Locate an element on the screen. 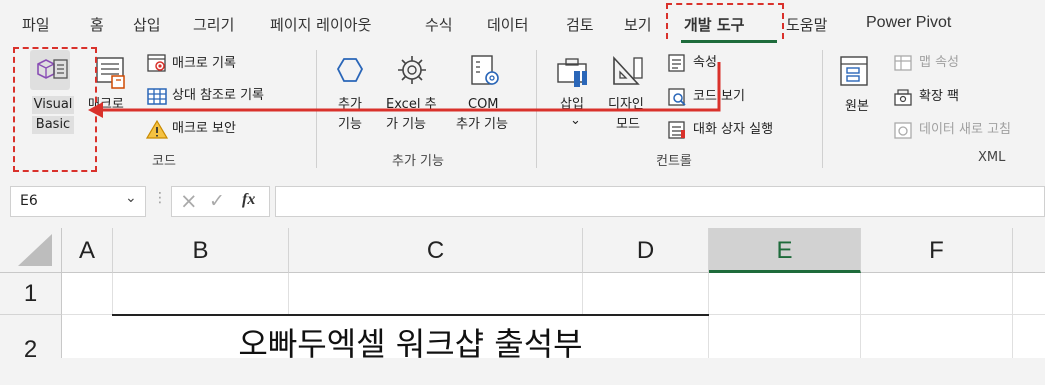 Image resolution: width=1045 pixels, height=385 pixels. expansion-packs-label: 확장 팩 is located at coordinates (939, 97).